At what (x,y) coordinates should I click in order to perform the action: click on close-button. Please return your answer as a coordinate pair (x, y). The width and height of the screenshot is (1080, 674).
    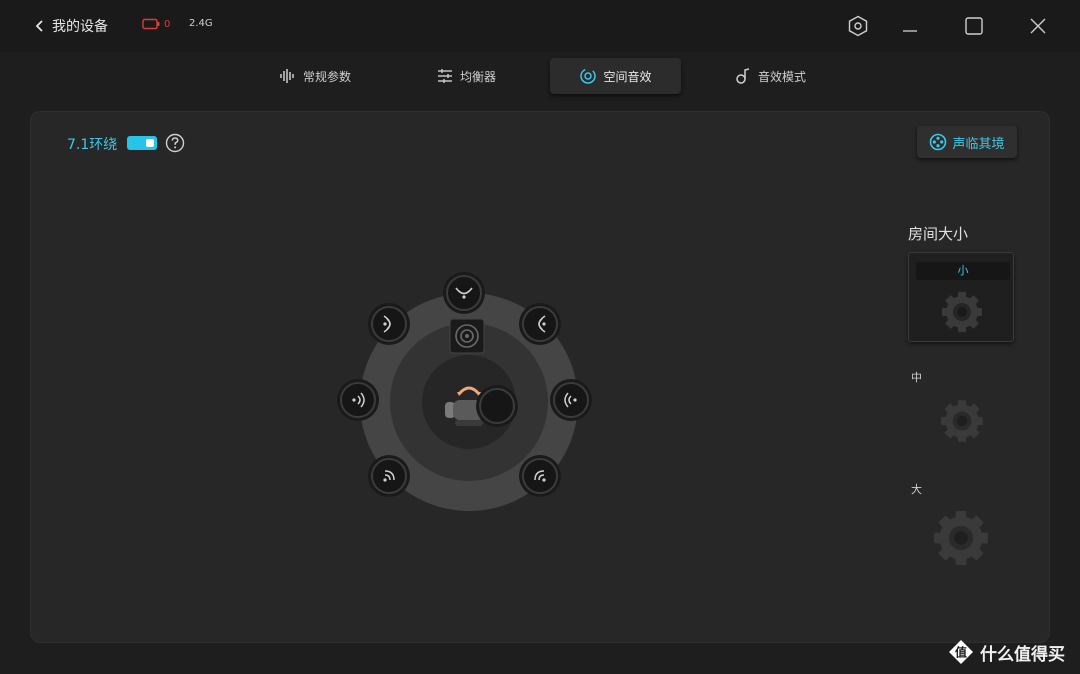
    Looking at the image, I should click on (1038, 26).